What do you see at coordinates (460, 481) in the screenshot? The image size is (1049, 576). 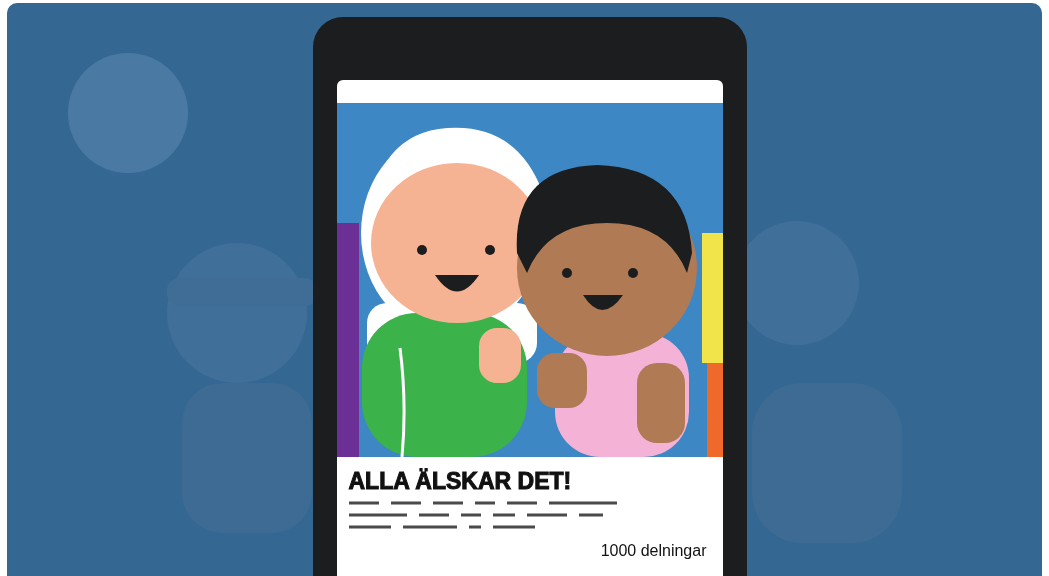 I see `post-headline: ALLA ÄLSKAR DET!` at bounding box center [460, 481].